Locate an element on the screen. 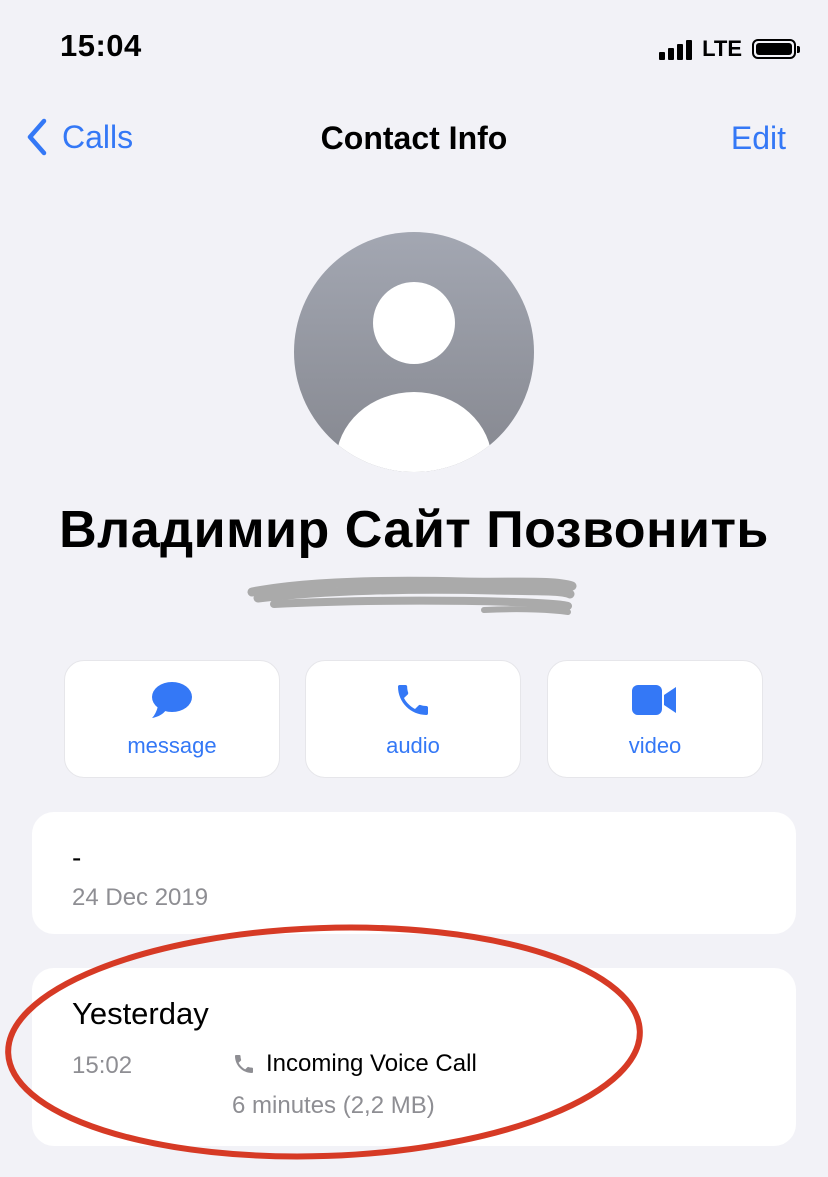 This screenshot has width=828, height=1177. video-label: video is located at coordinates (655, 745).